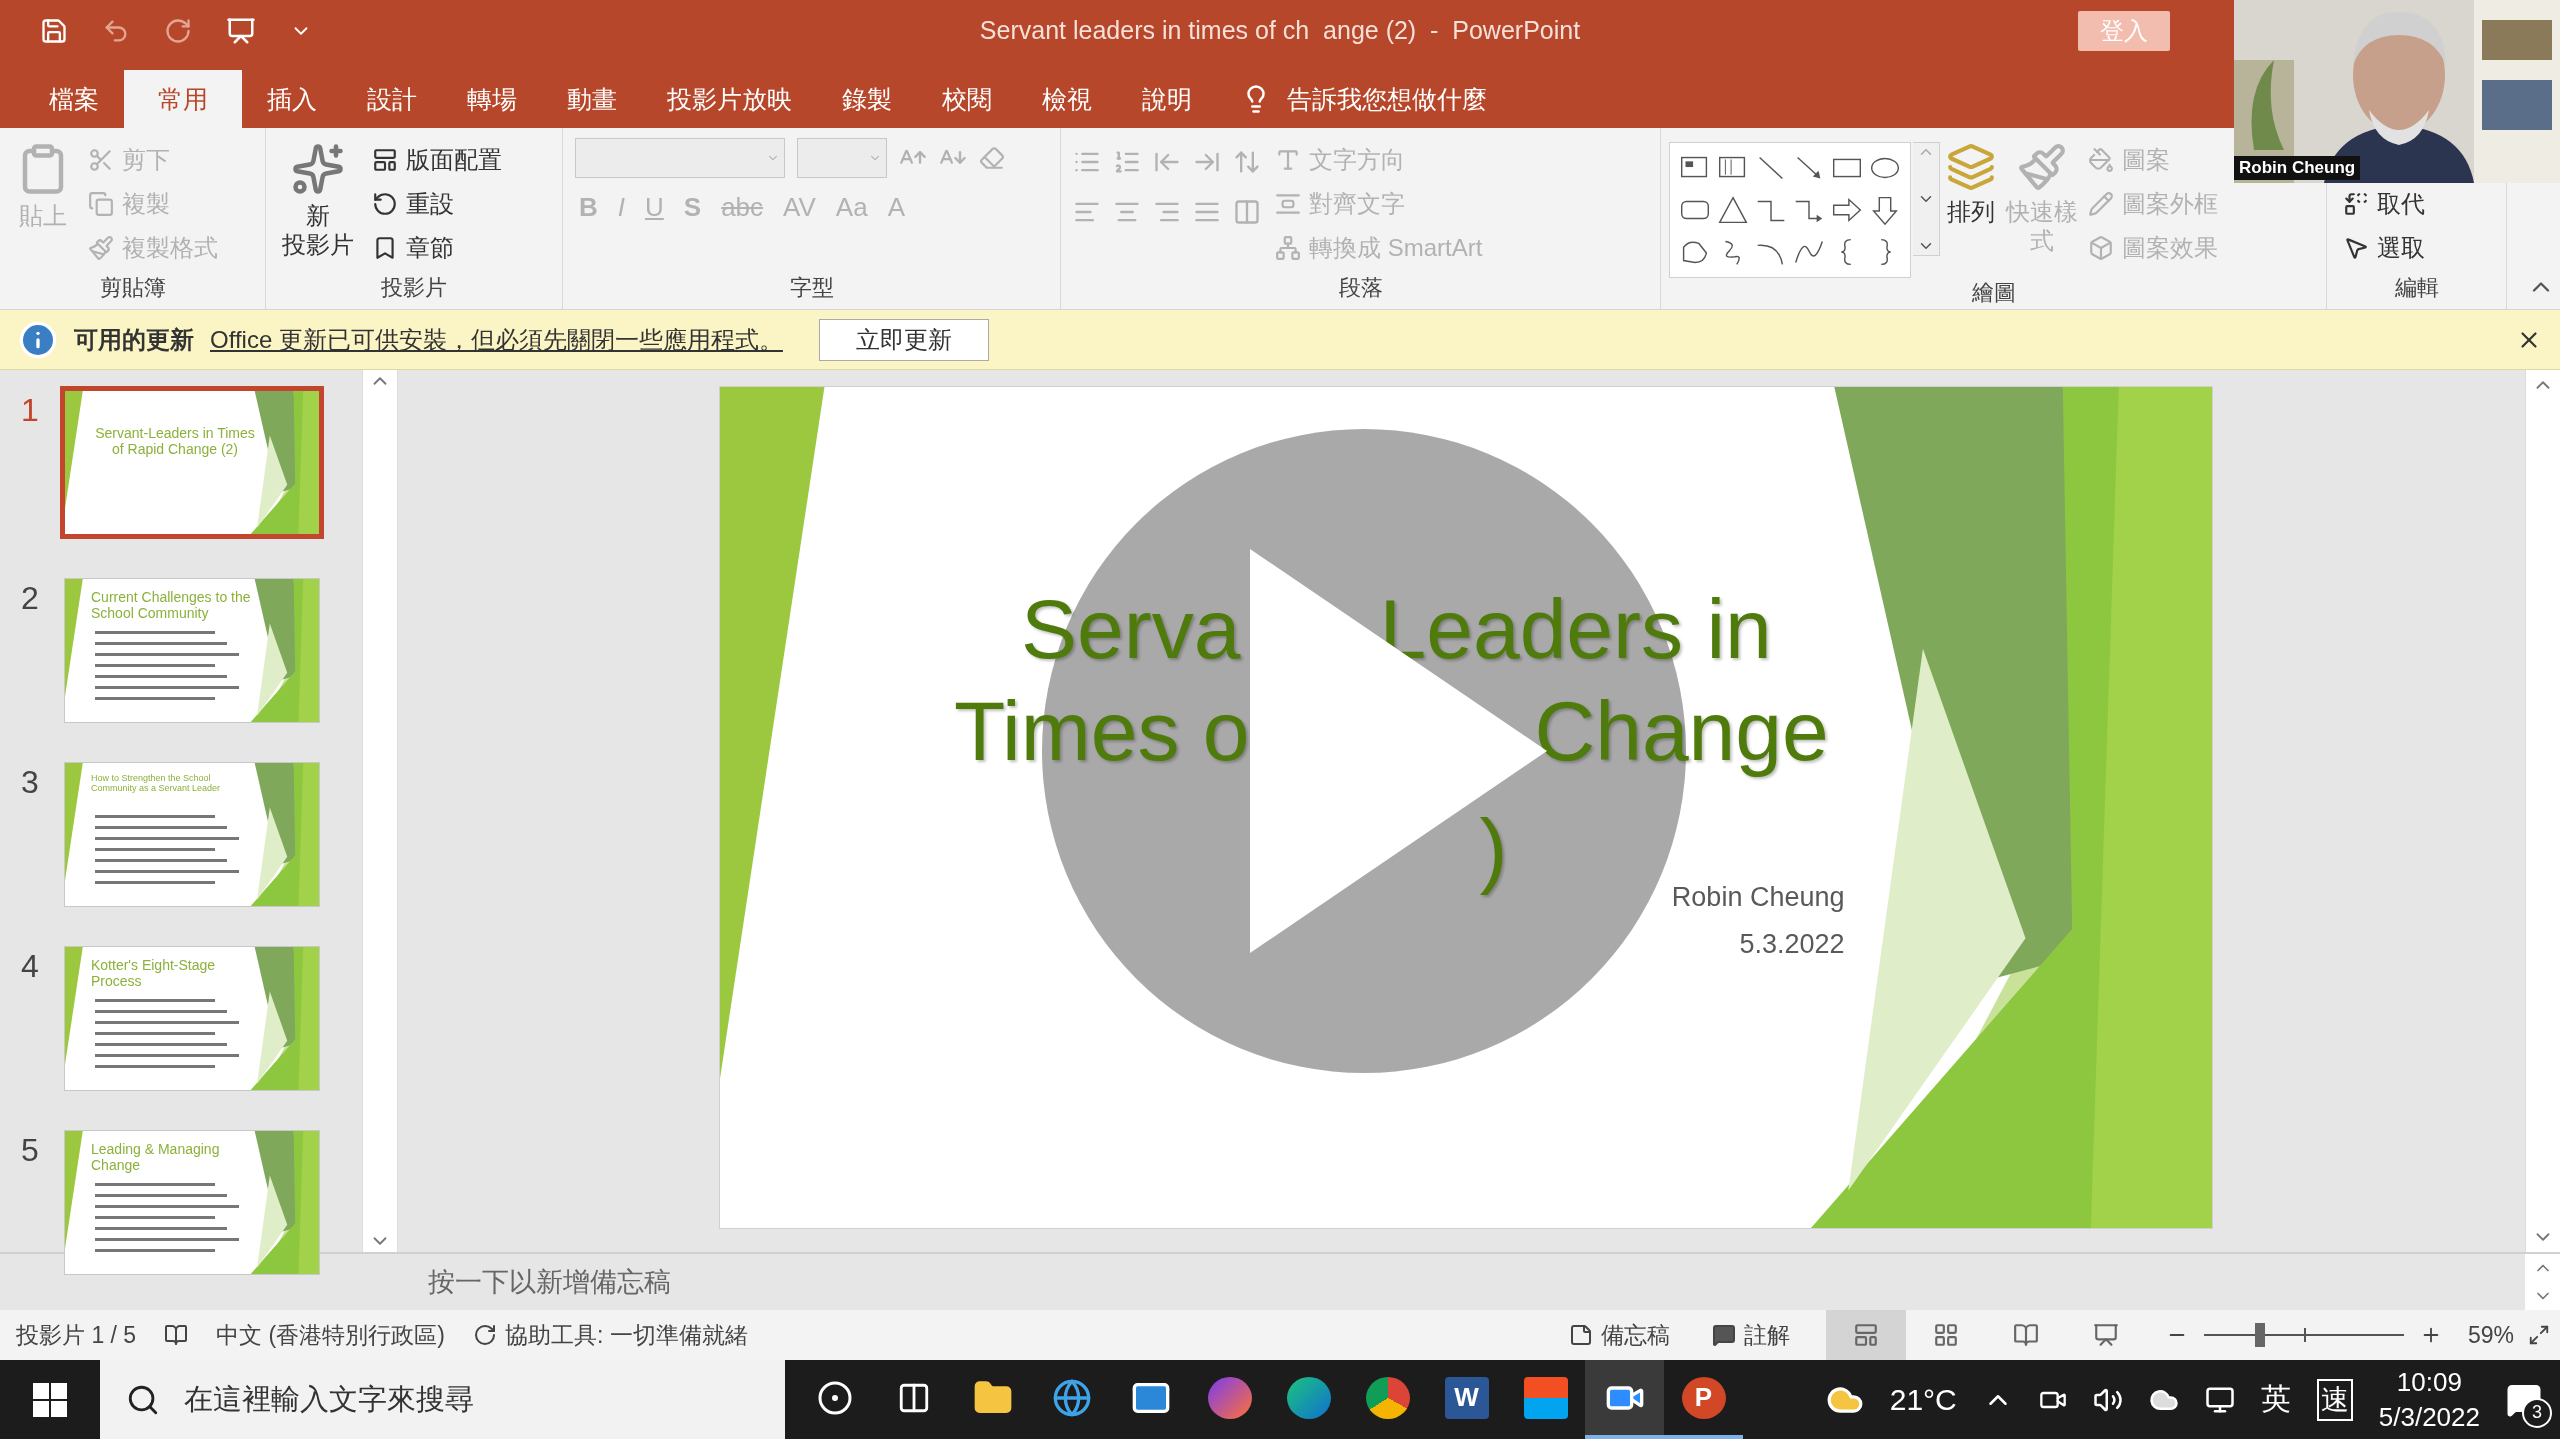 This screenshot has height=1439, width=2560. Describe the element at coordinates (30, 1150) in the screenshot. I see `slide-number: 5` at that location.